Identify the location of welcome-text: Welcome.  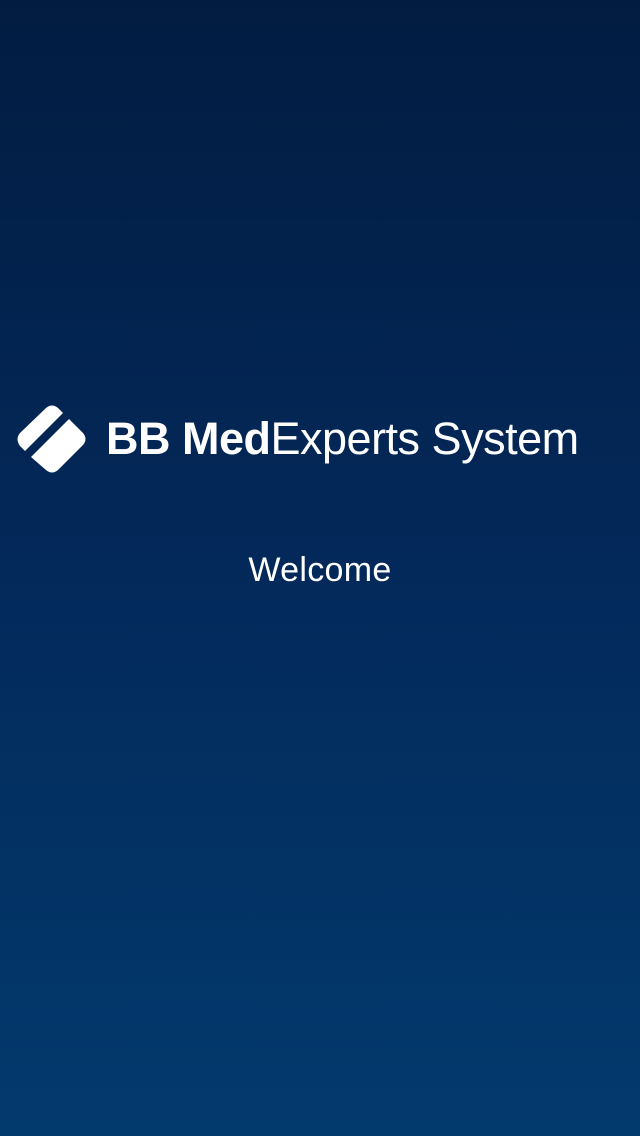
(320, 570).